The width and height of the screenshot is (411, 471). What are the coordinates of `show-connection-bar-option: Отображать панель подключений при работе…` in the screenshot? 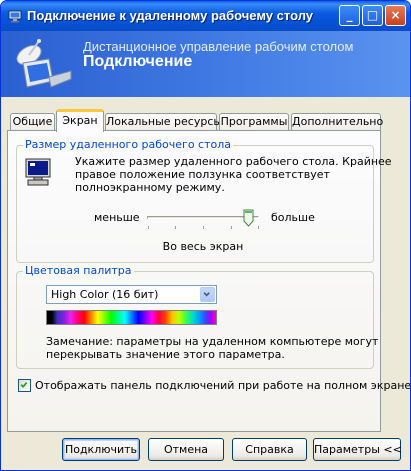 It's located at (214, 386).